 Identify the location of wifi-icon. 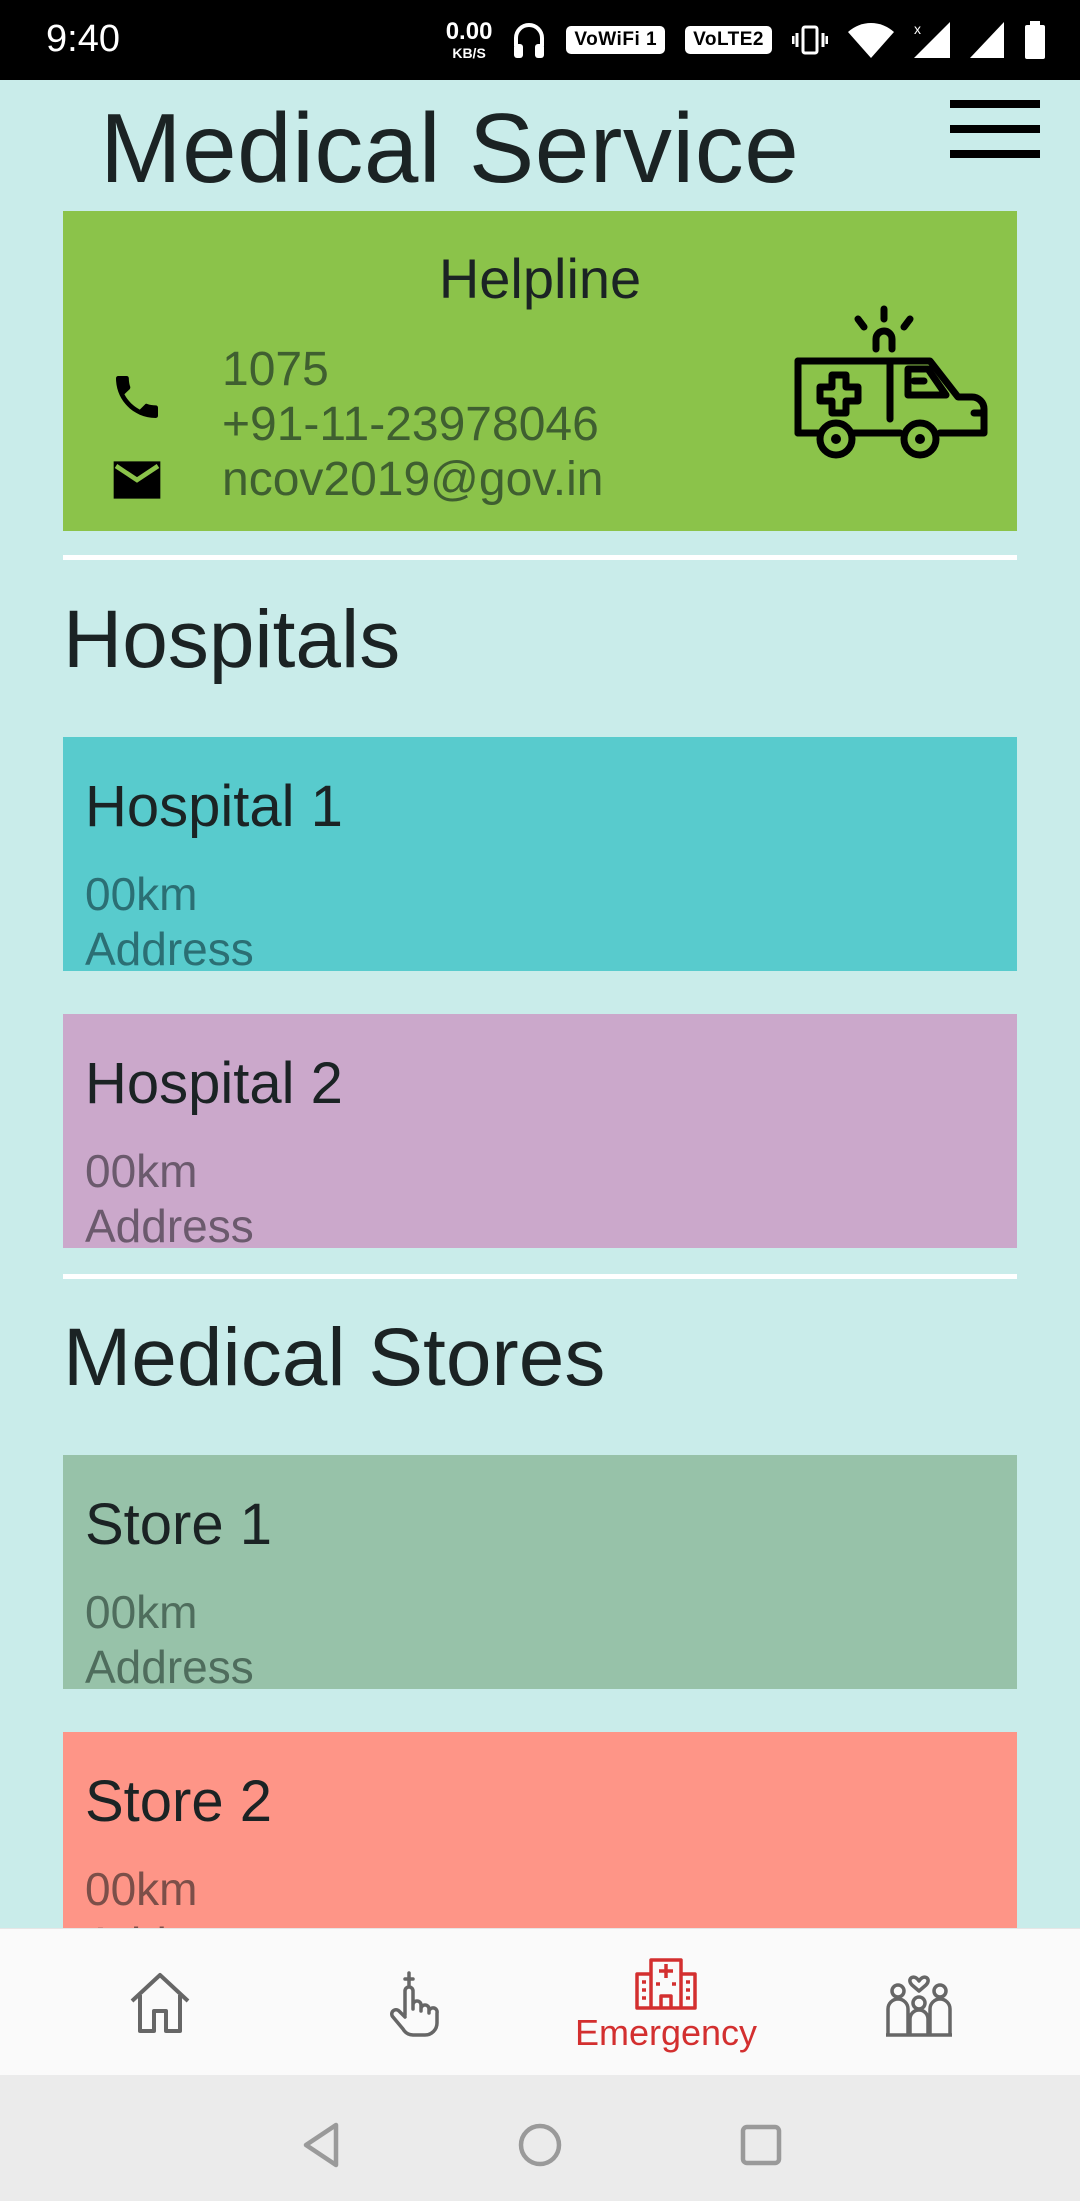
(871, 40).